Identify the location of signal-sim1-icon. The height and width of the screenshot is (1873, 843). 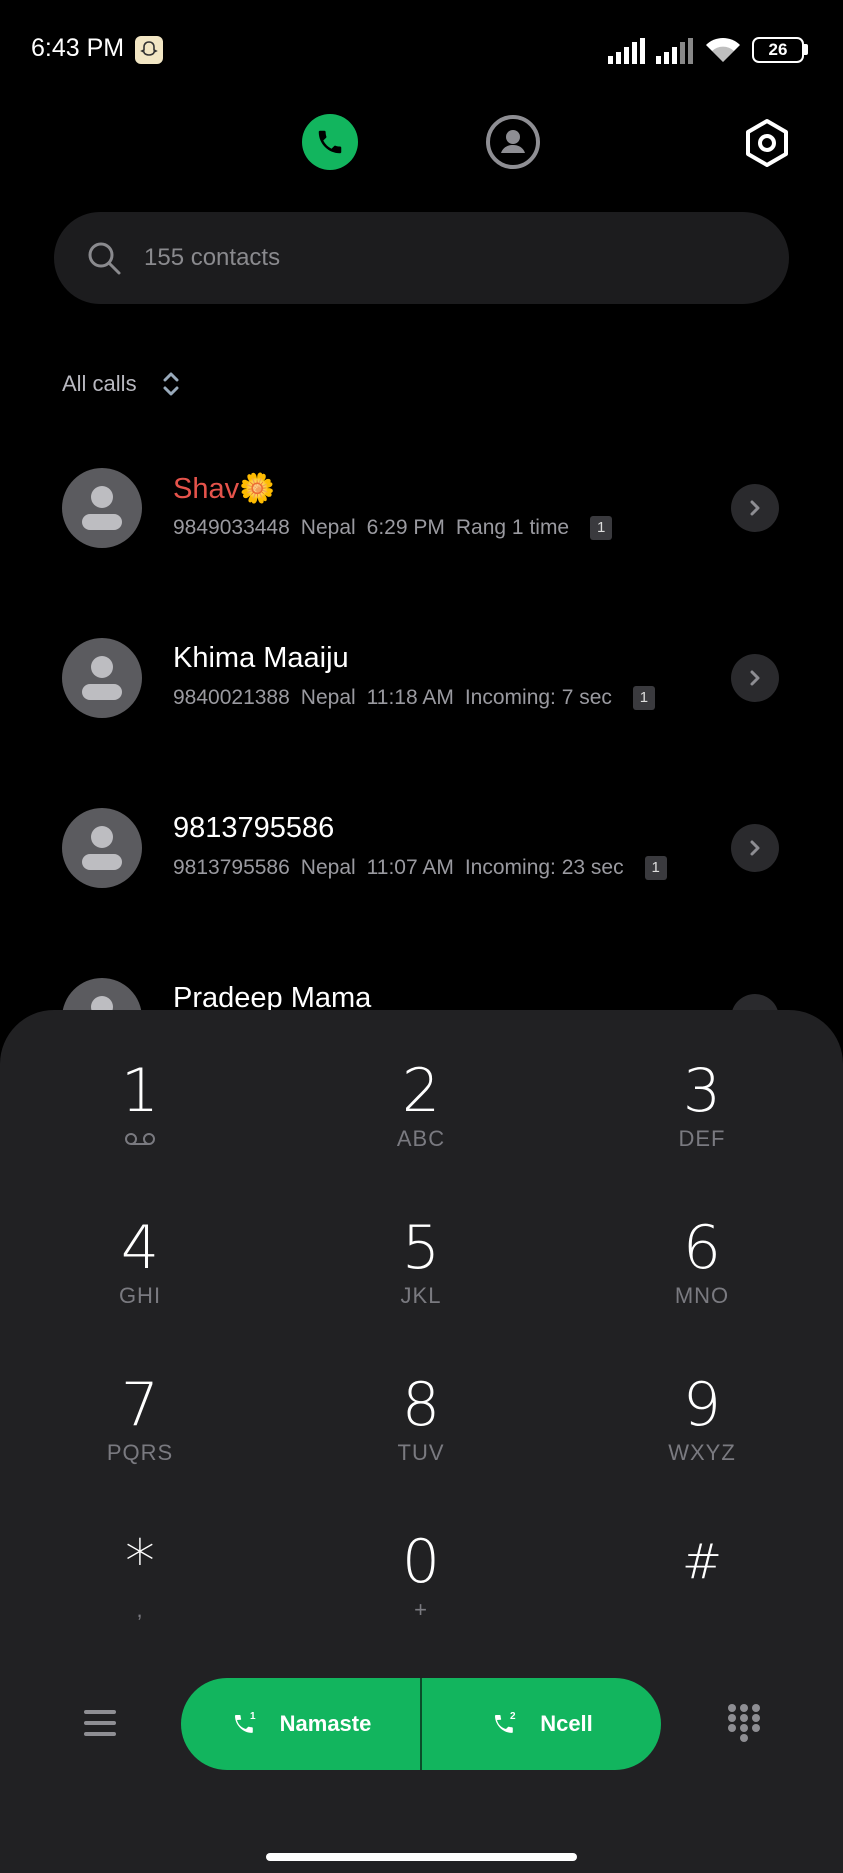
(628, 51).